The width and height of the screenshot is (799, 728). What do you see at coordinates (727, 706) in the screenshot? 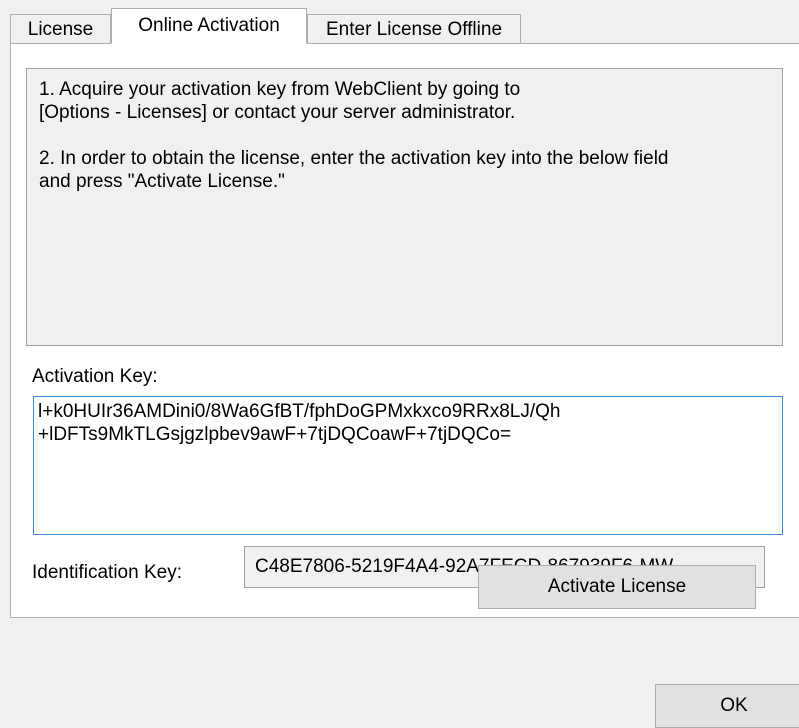
I see `ok-button: OK` at bounding box center [727, 706].